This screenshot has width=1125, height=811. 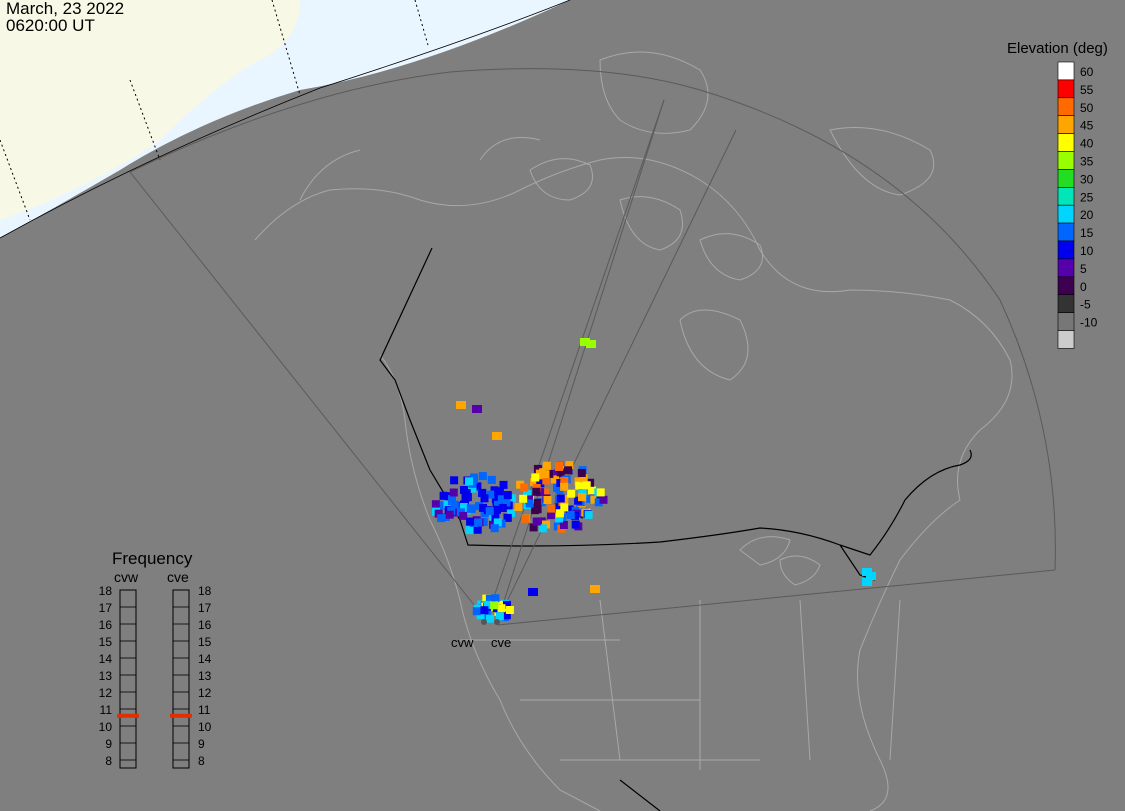 I want to click on freq-radar-label-west: cvw, so click(x=126, y=577).